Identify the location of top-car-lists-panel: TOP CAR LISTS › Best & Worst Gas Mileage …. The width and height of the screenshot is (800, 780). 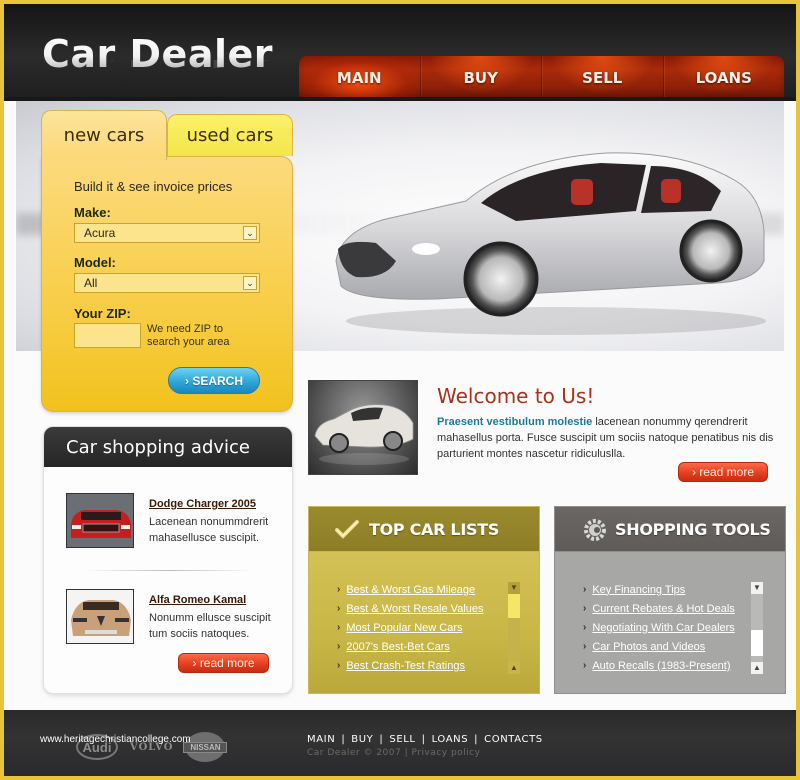
(424, 600).